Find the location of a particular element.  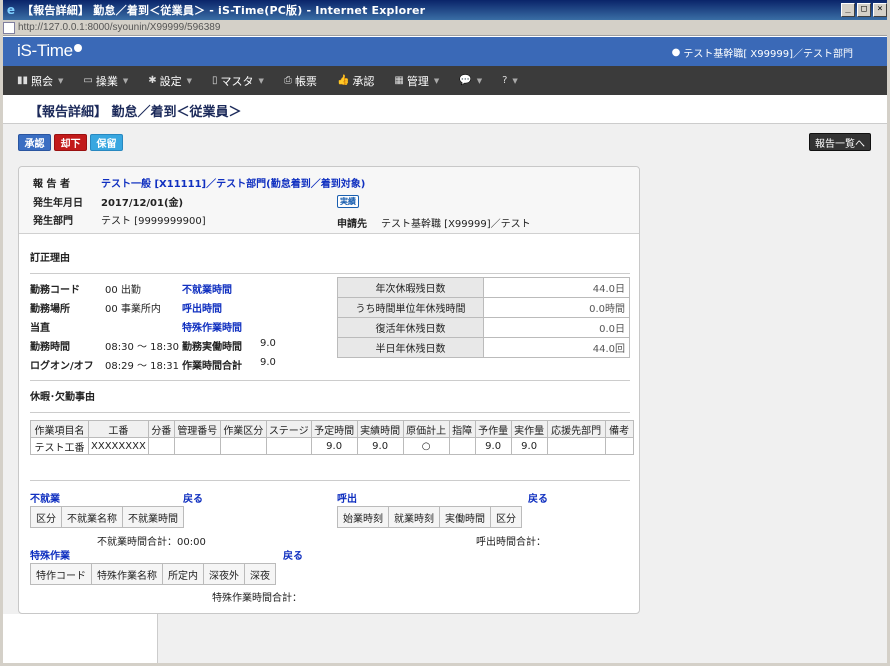

bar-chart-icon: ▮▮ is located at coordinates (23, 80).